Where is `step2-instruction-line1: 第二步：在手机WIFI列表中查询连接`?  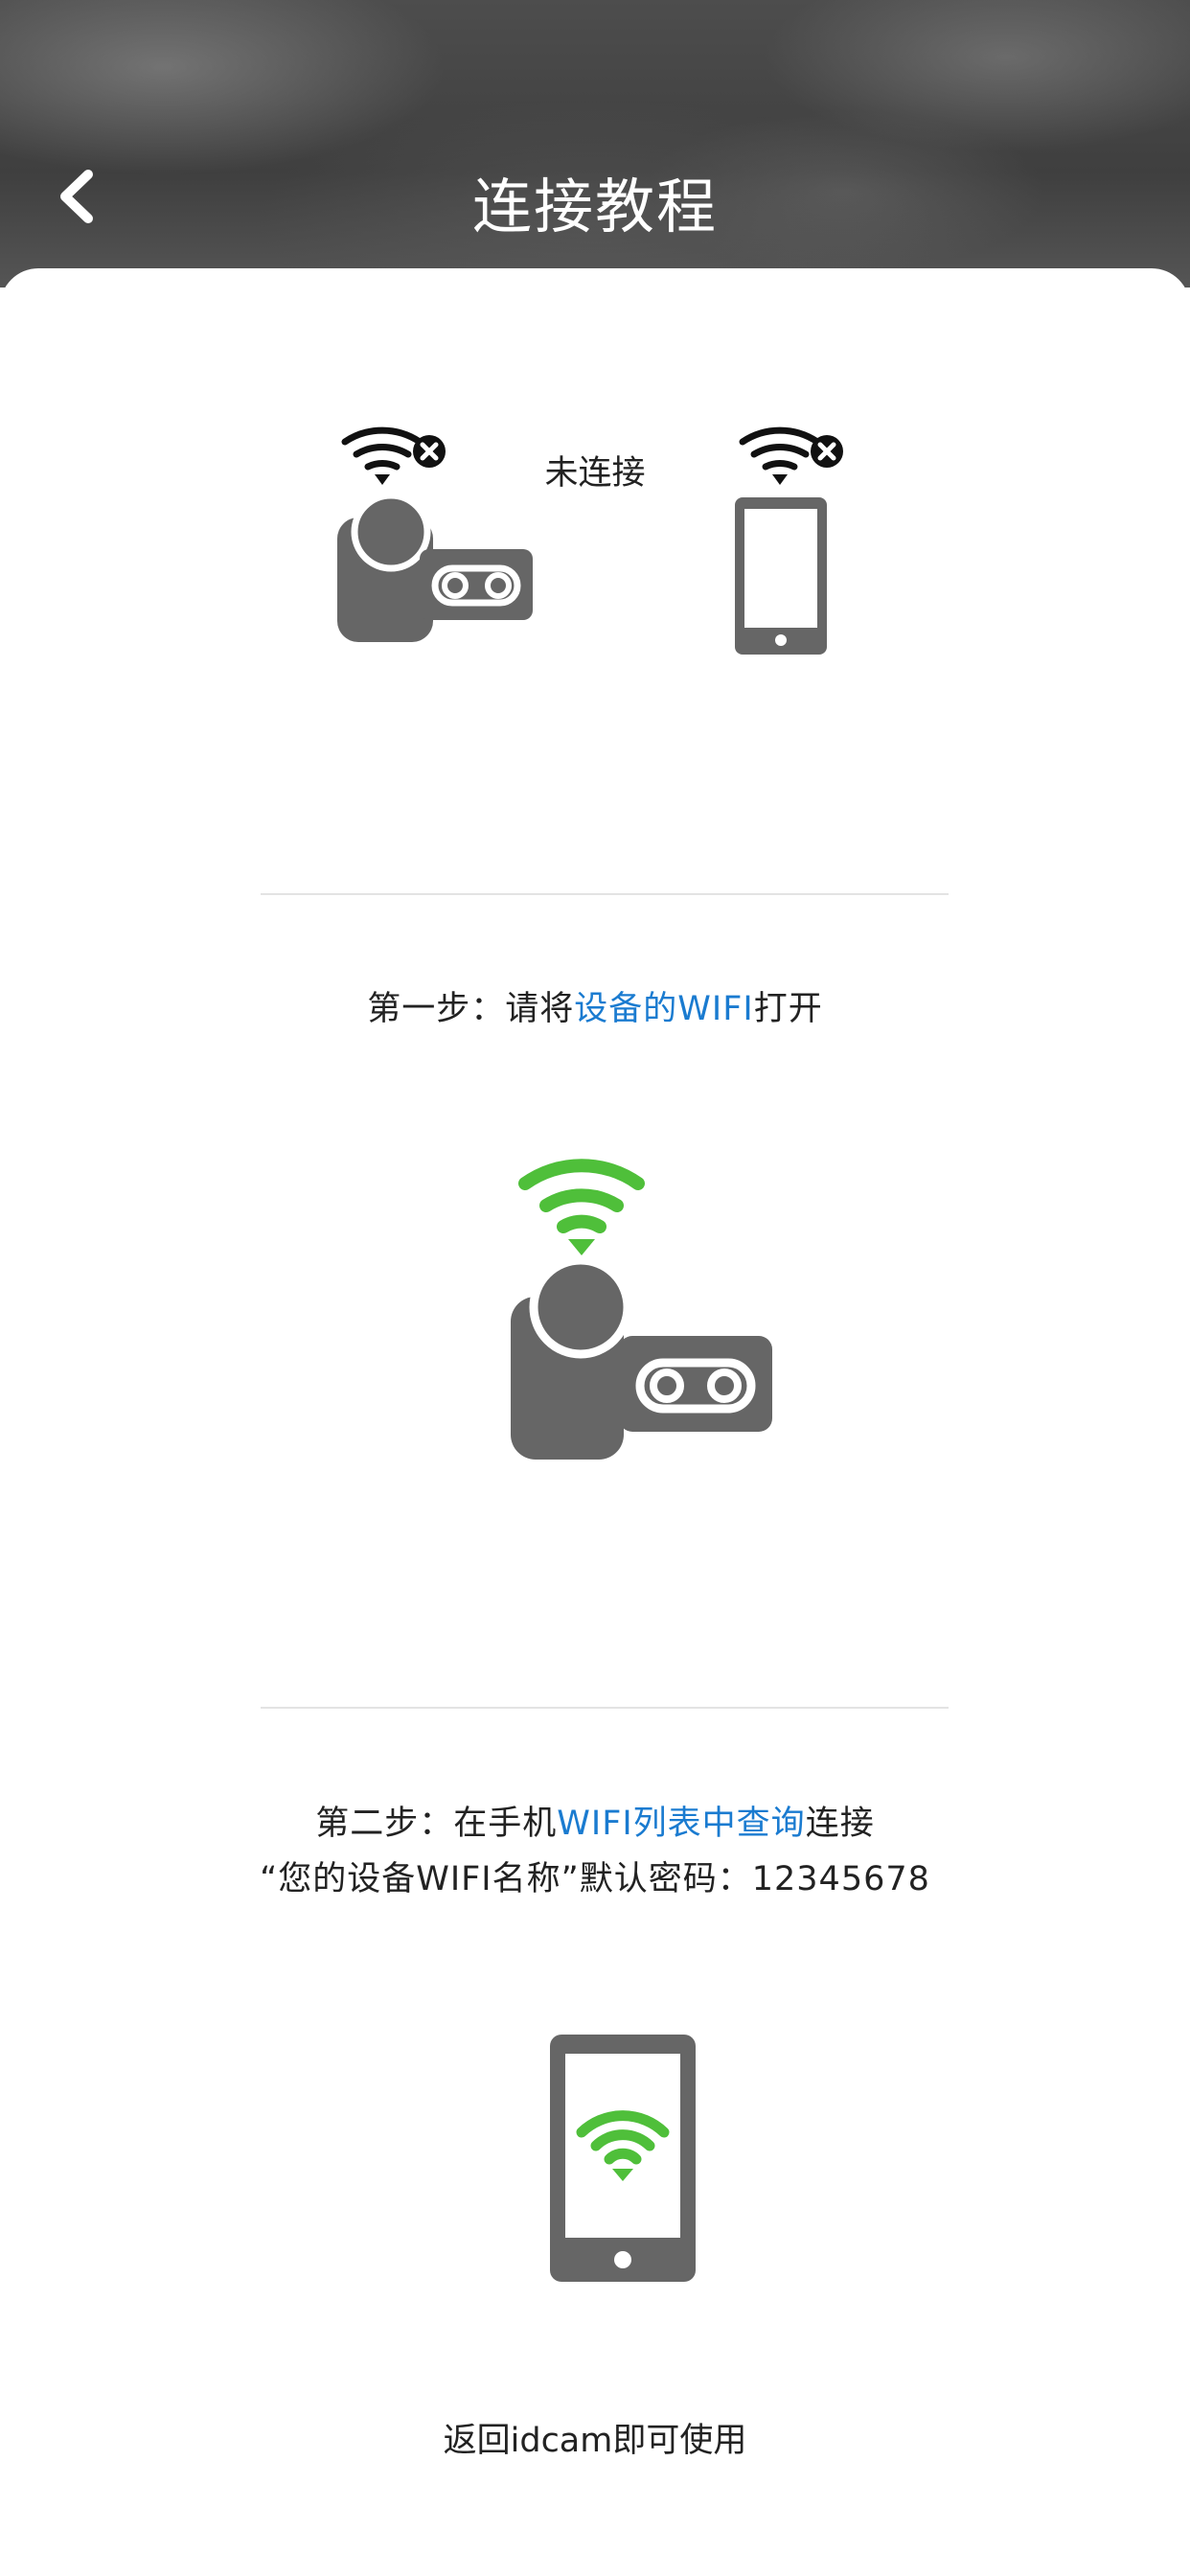 step2-instruction-line1: 第二步：在手机WIFI列表中查询连接 is located at coordinates (595, 1824).